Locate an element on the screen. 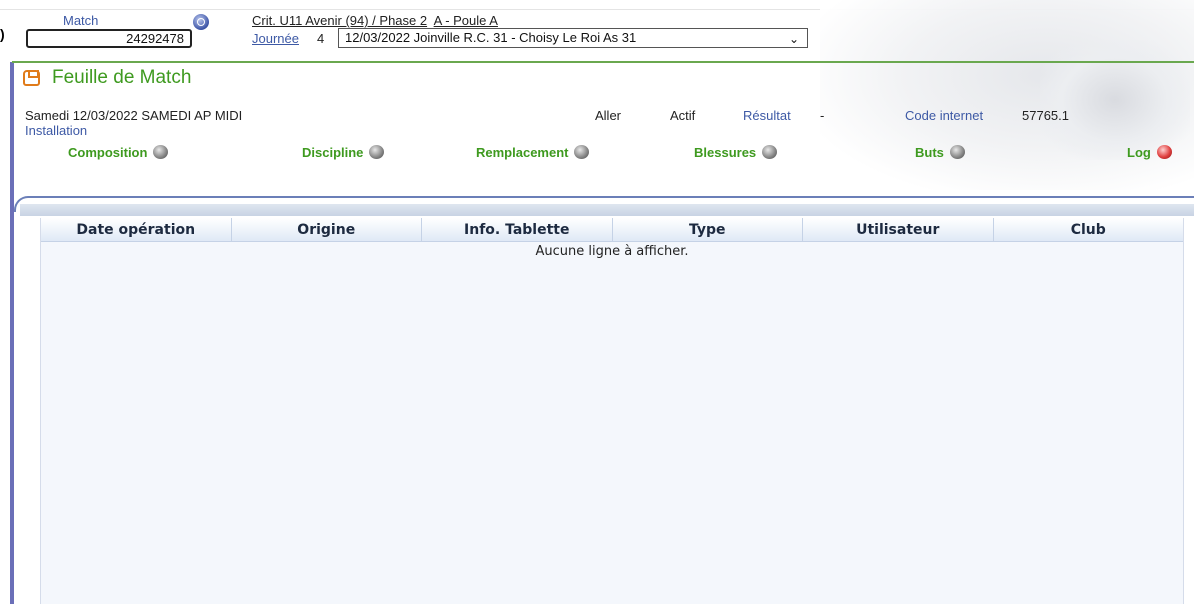 Image resolution: width=1194 pixels, height=604 pixels. tab-label: Composition is located at coordinates (108, 152).